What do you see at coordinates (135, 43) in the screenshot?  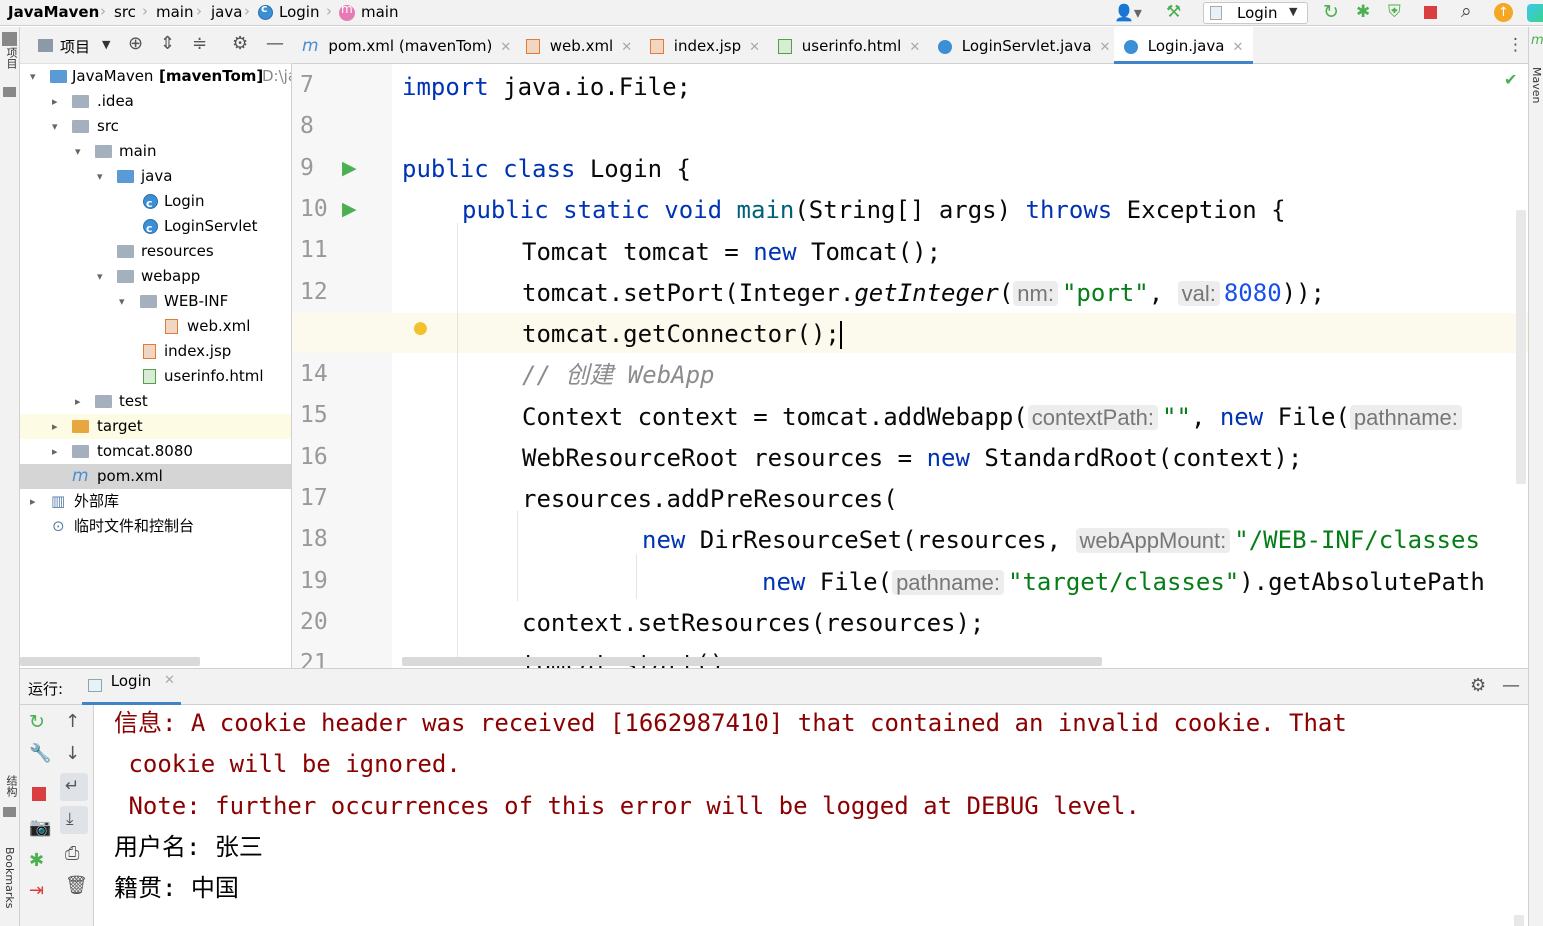 I see `locate-target-icon: ⊕` at bounding box center [135, 43].